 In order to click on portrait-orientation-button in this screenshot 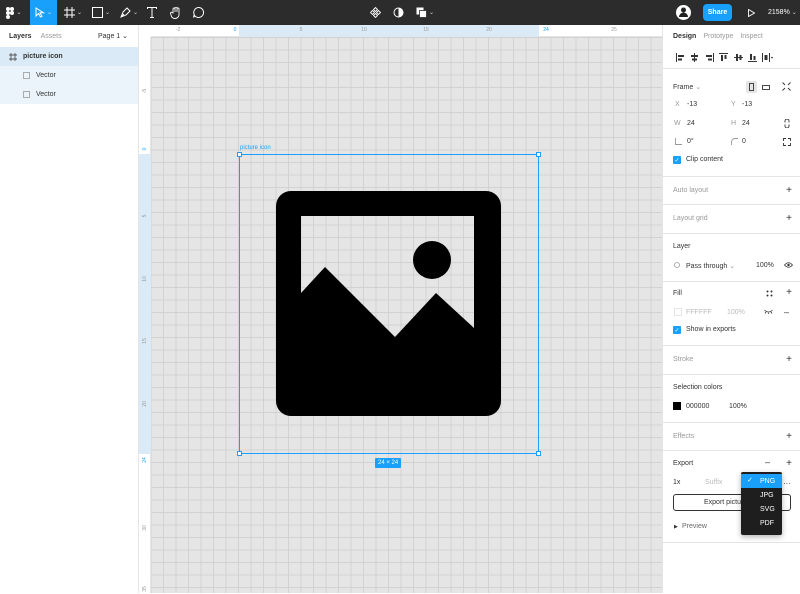, I will do `click(751, 87)`.